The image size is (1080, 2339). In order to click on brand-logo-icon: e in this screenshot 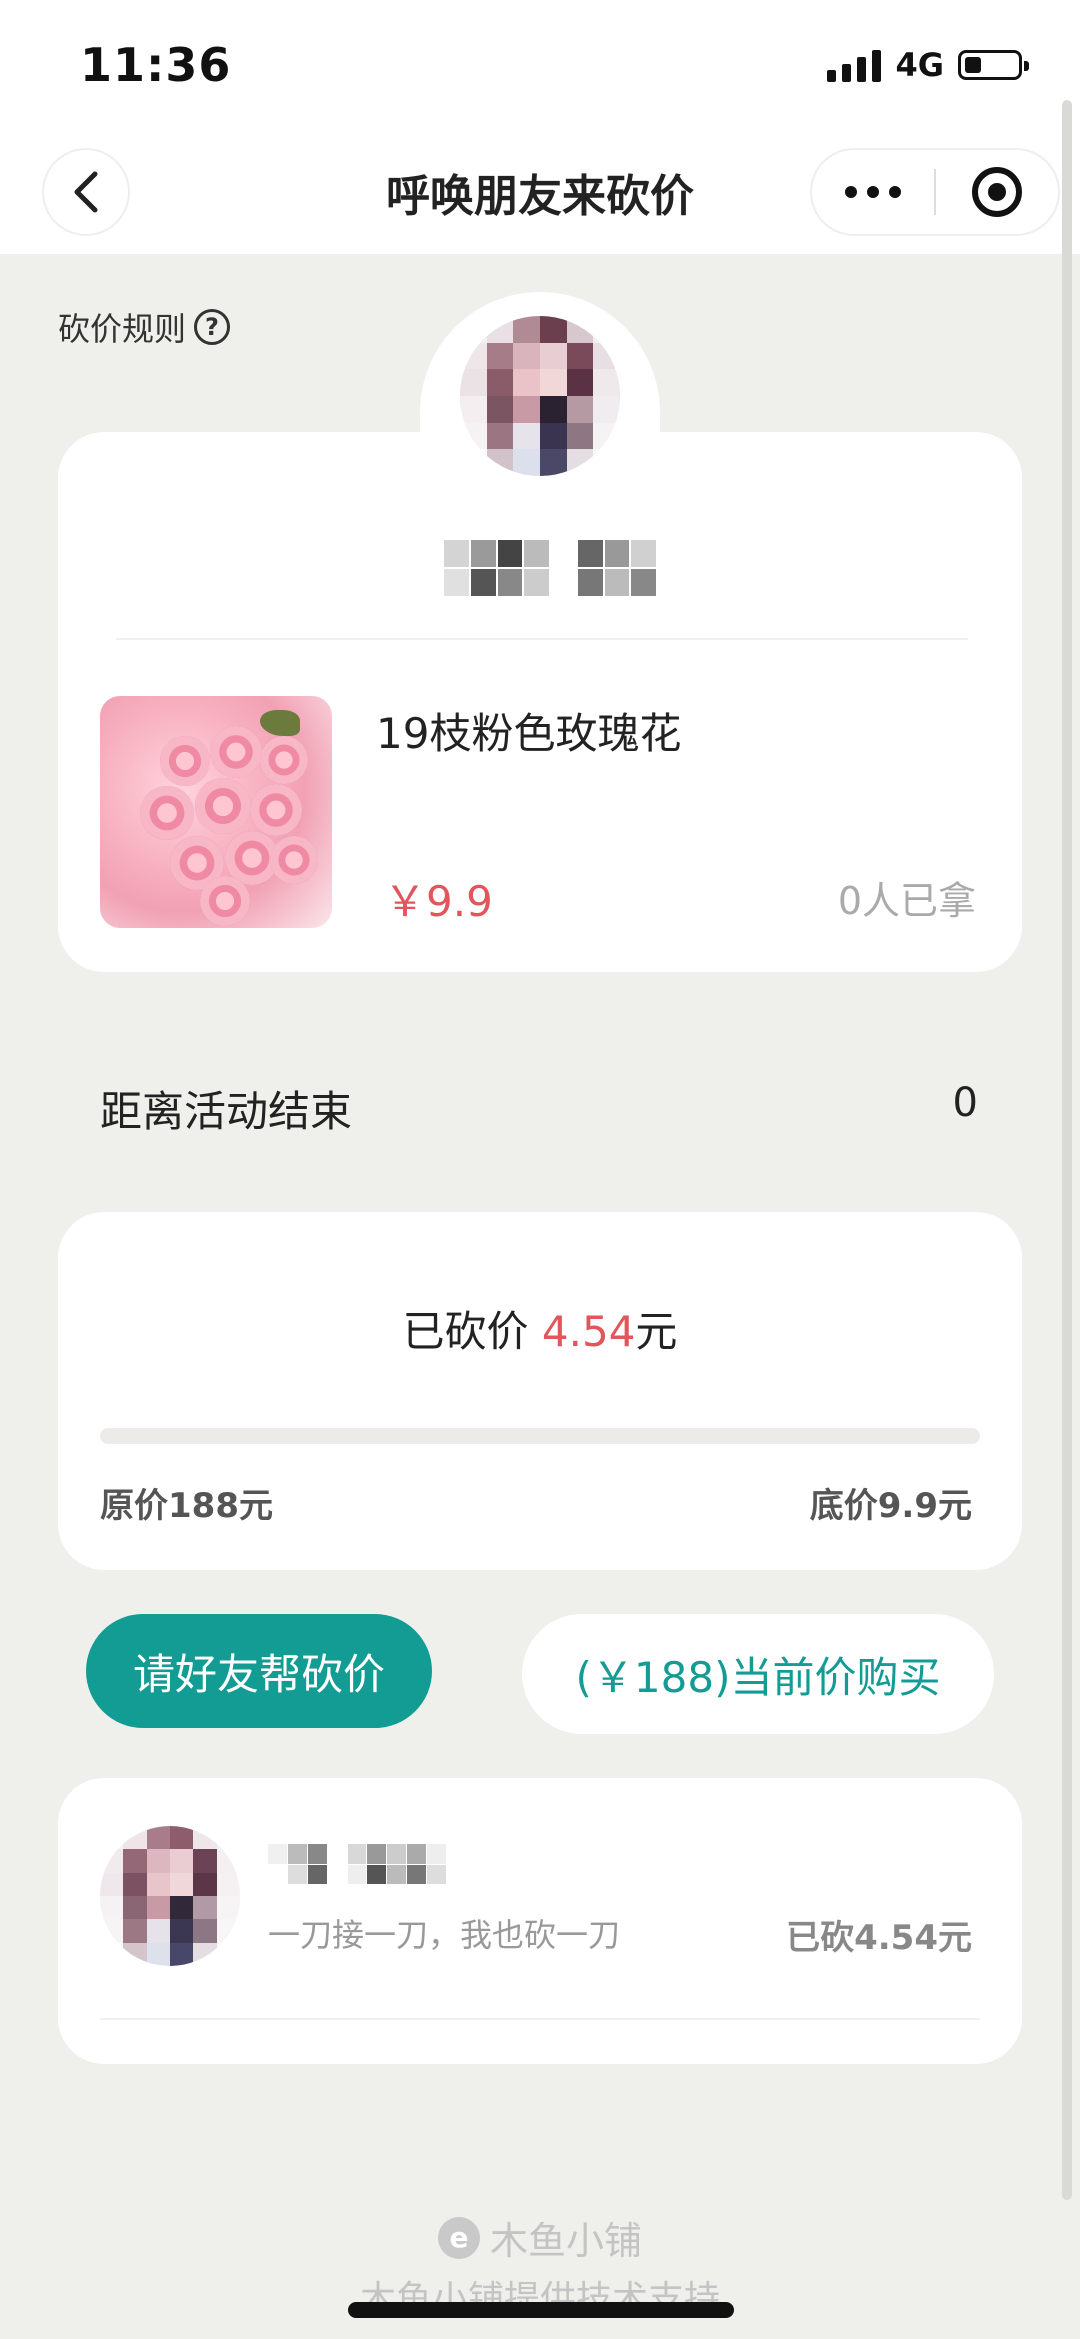, I will do `click(458, 2237)`.